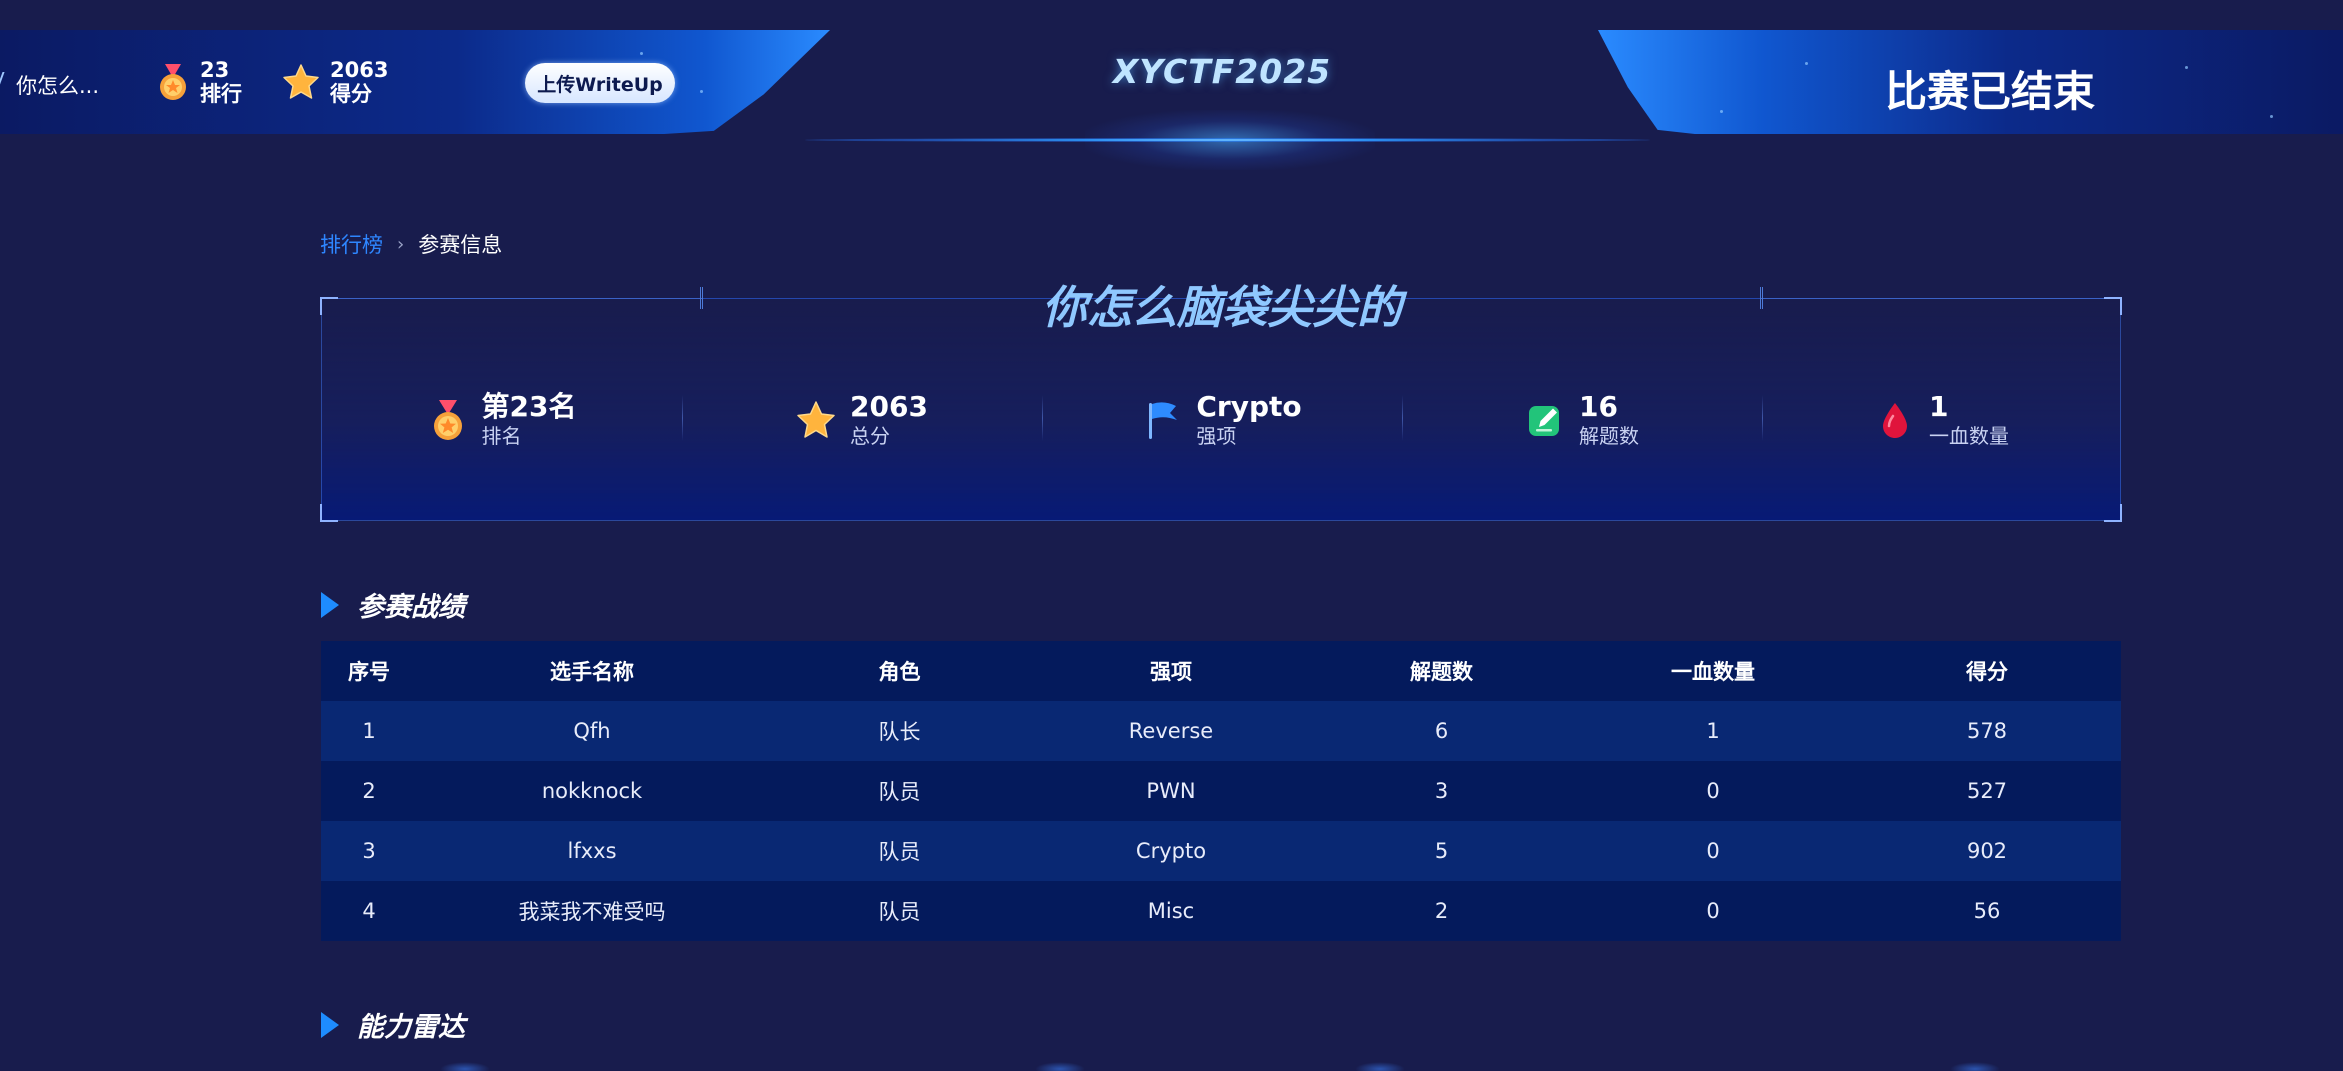 The height and width of the screenshot is (1071, 2343). What do you see at coordinates (1598, 406) in the screenshot?
I see `stat-solved-value: 16` at bounding box center [1598, 406].